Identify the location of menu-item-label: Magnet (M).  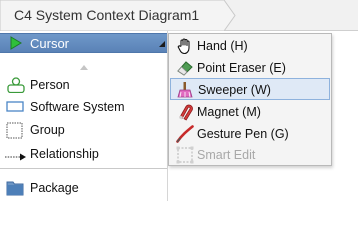
(229, 112).